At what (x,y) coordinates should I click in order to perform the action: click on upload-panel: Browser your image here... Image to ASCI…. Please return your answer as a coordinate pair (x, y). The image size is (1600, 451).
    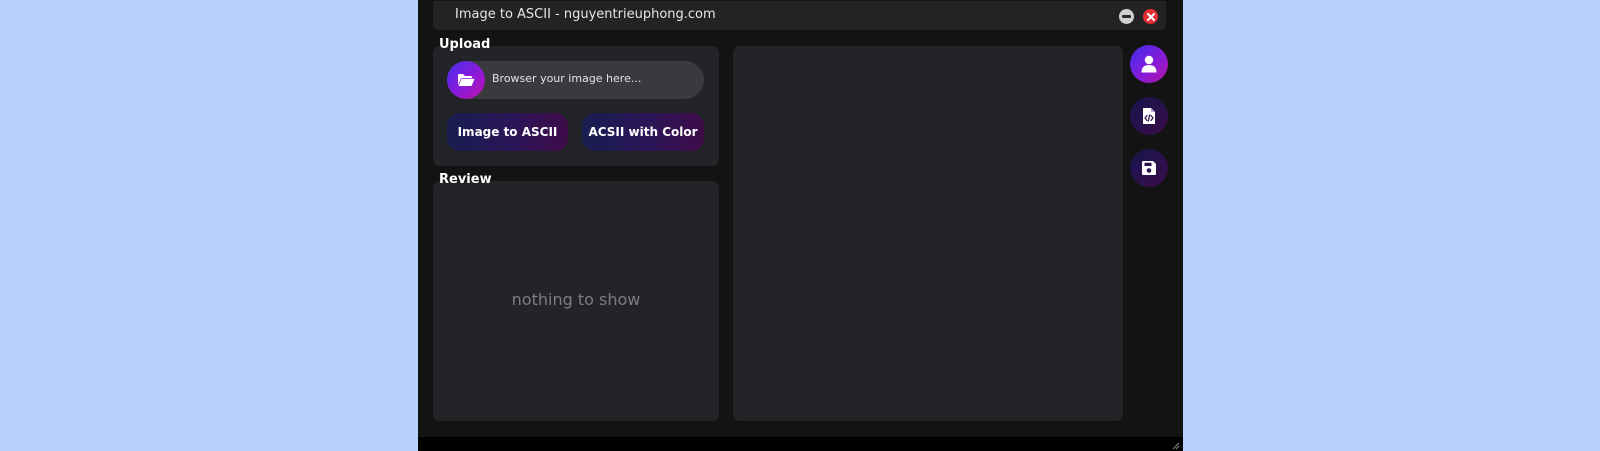
    Looking at the image, I should click on (576, 106).